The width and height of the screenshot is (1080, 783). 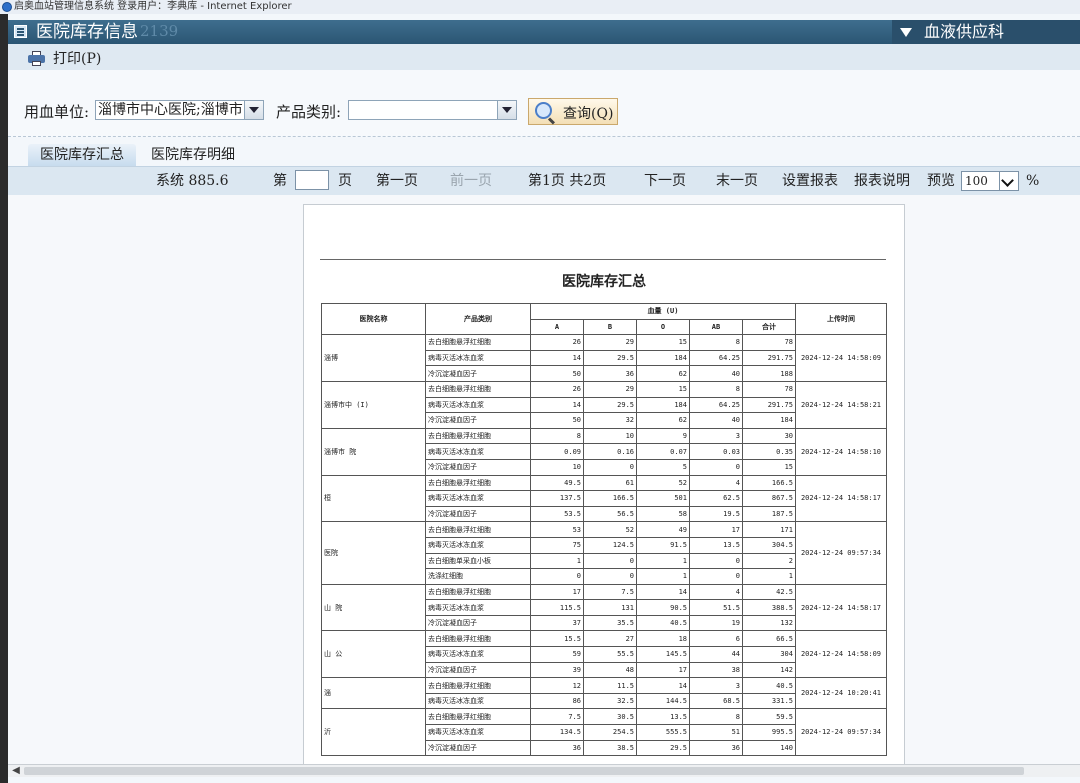 I want to click on prev-page-link: 前一页, so click(x=471, y=181).